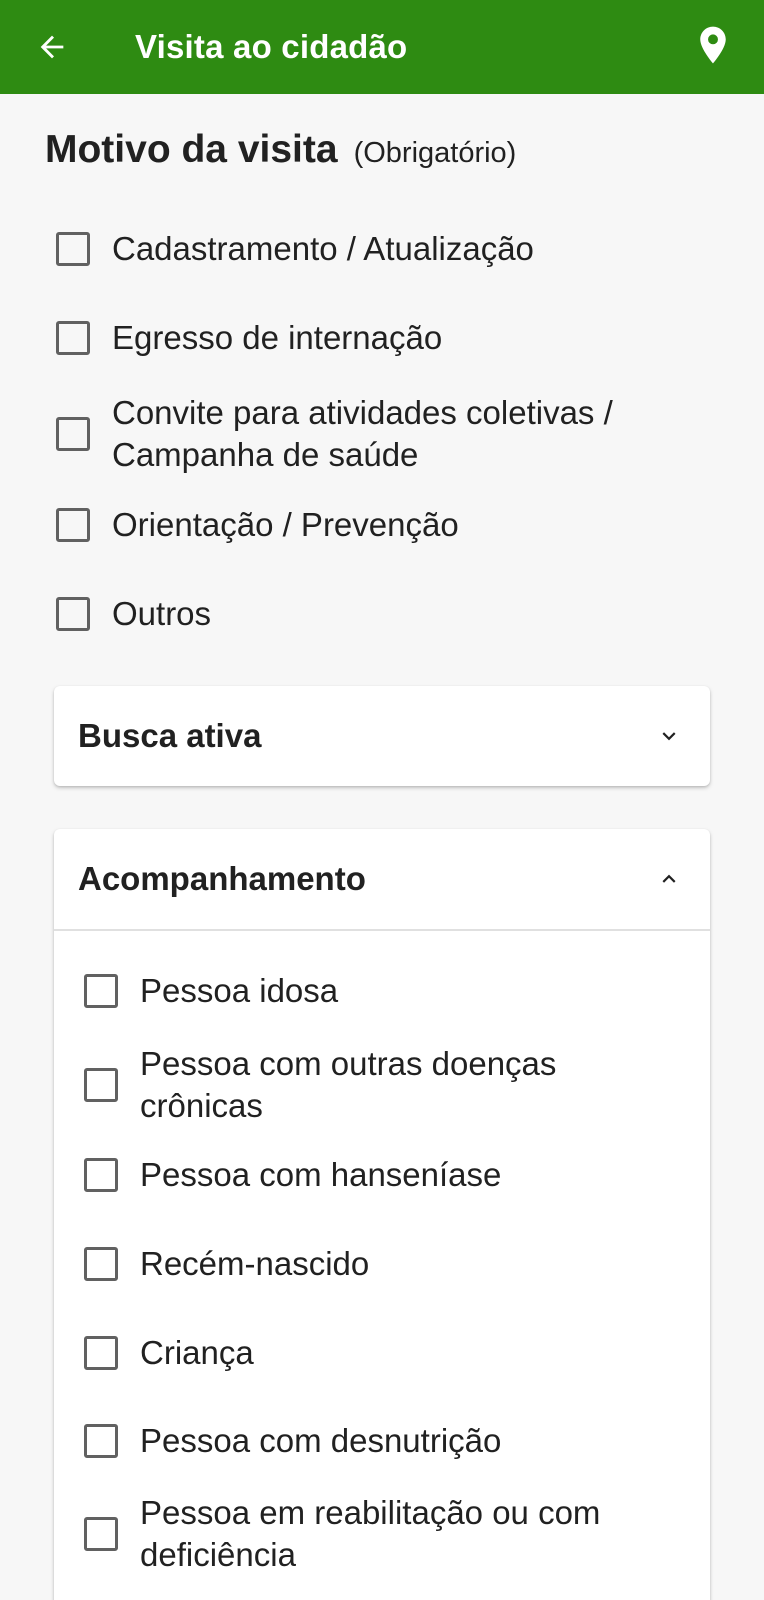  What do you see at coordinates (323, 248) in the screenshot?
I see `checkbox-label: Cadastramento / Atualização` at bounding box center [323, 248].